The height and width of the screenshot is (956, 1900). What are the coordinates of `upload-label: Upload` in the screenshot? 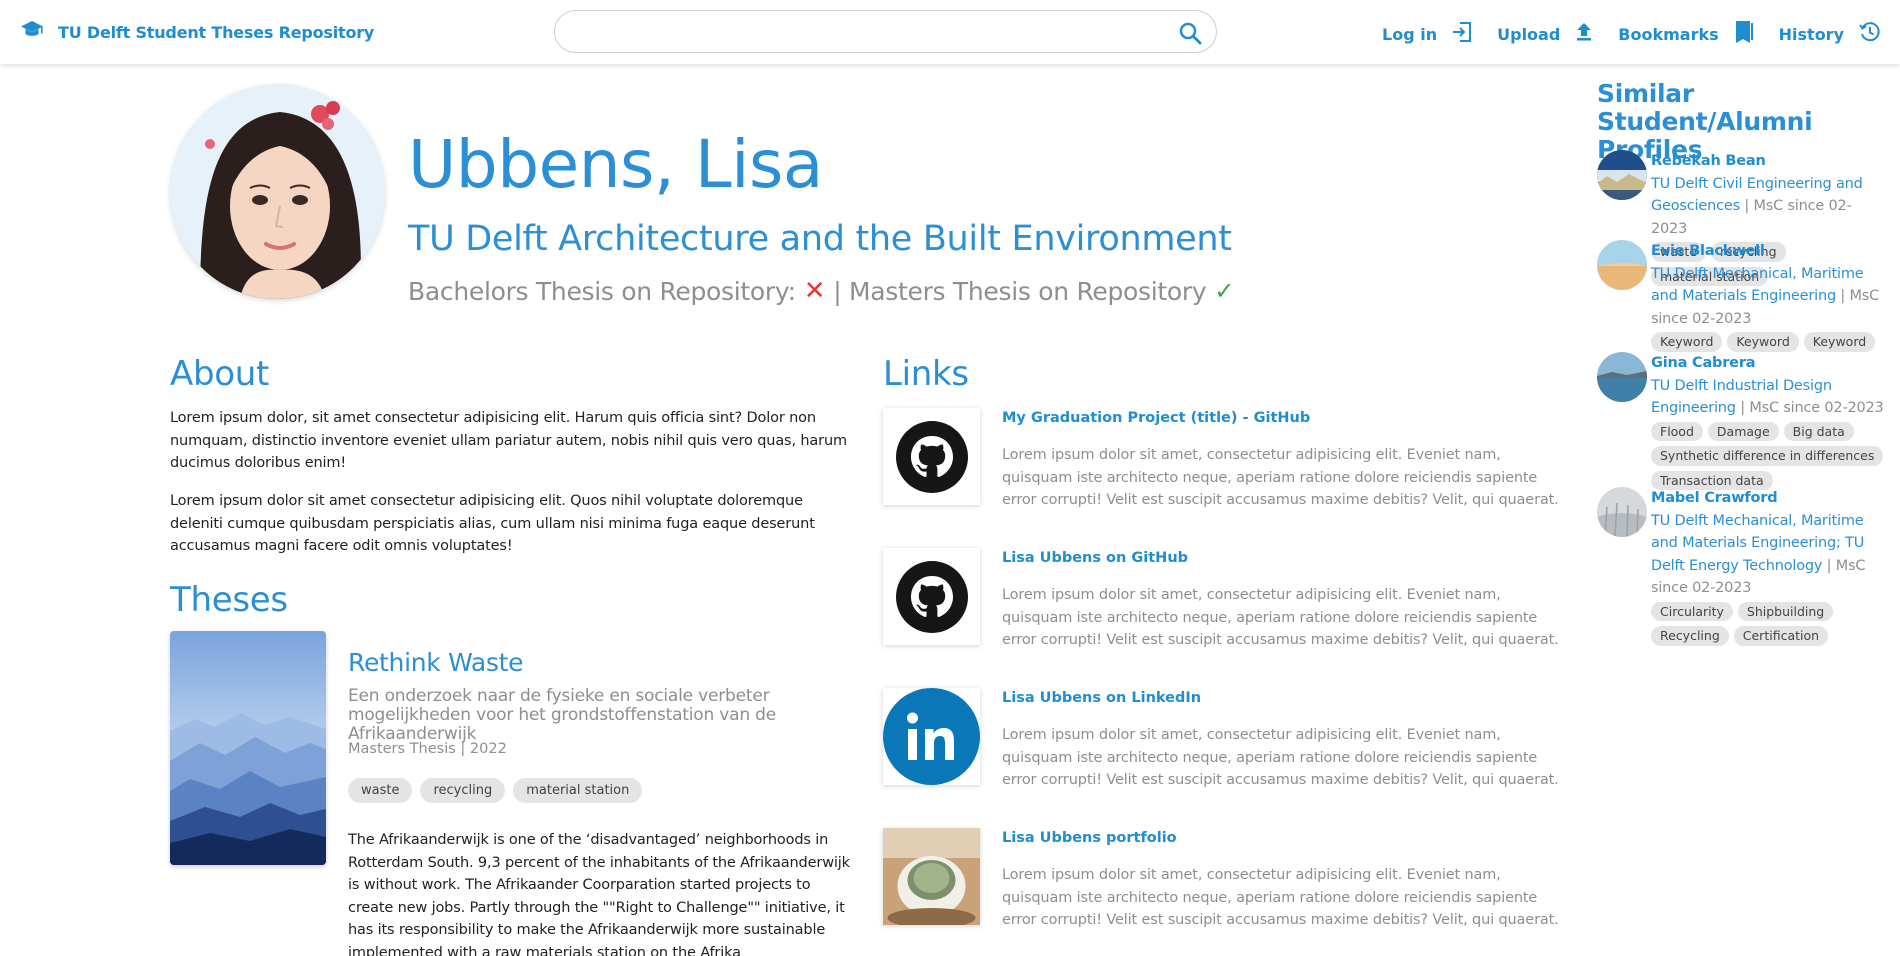 It's located at (1529, 34).